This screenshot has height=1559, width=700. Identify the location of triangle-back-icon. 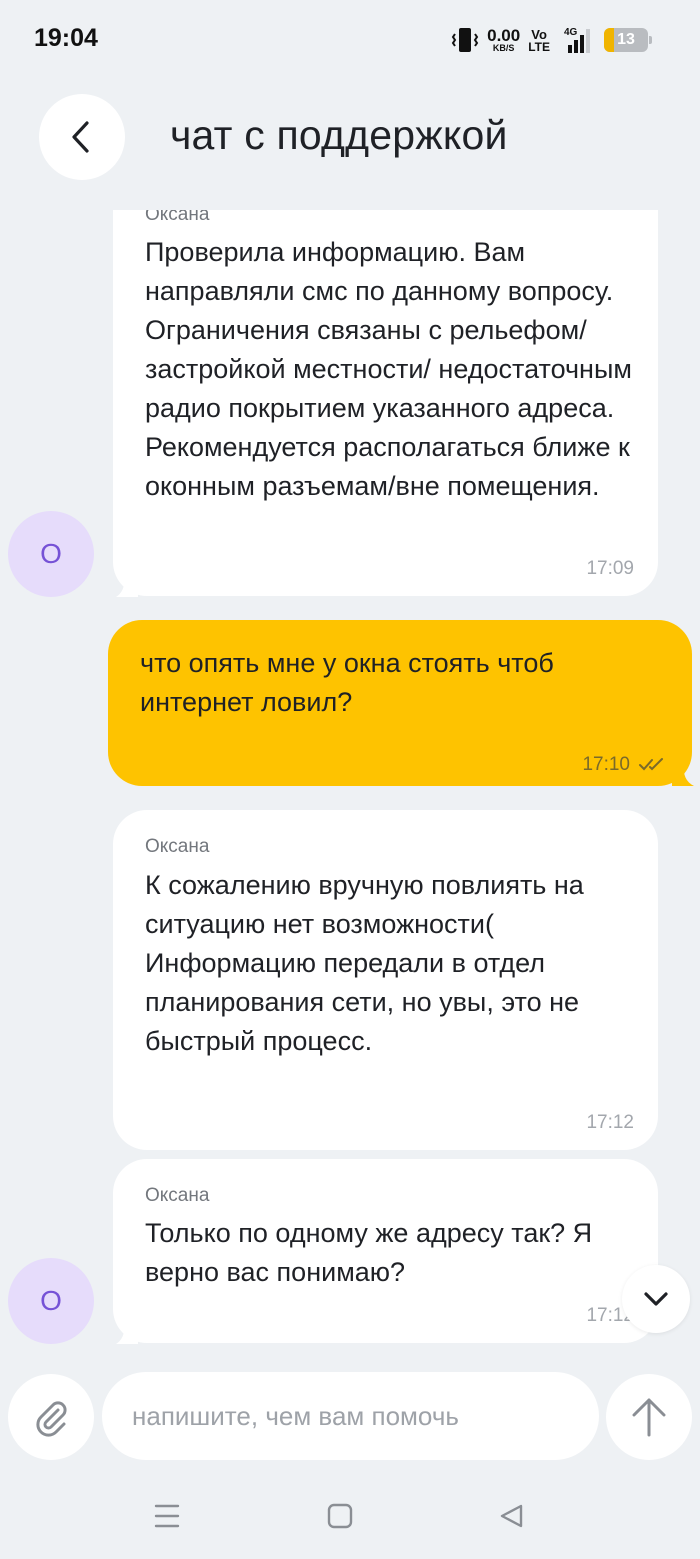
(511, 1516).